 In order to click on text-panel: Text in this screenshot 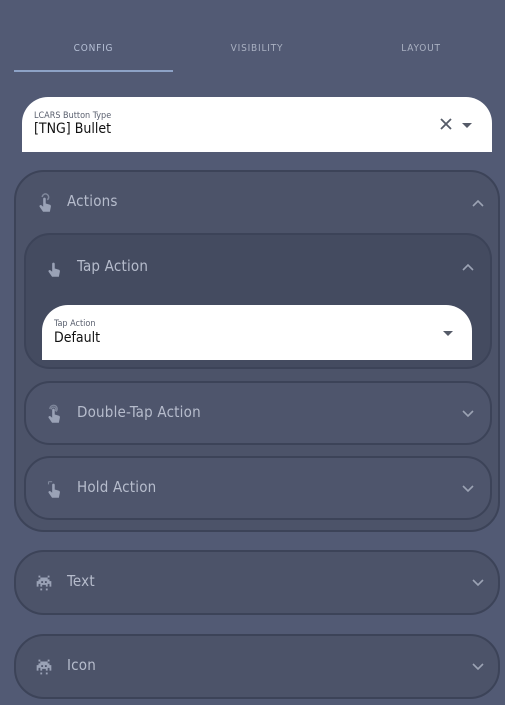, I will do `click(257, 582)`.